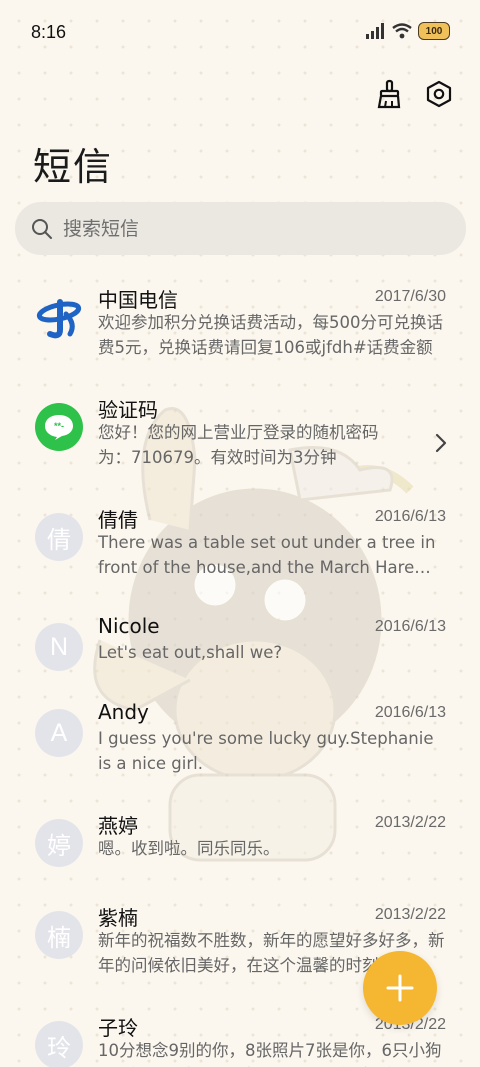 The image size is (480, 1067). I want to click on clean-up-button, so click(389, 94).